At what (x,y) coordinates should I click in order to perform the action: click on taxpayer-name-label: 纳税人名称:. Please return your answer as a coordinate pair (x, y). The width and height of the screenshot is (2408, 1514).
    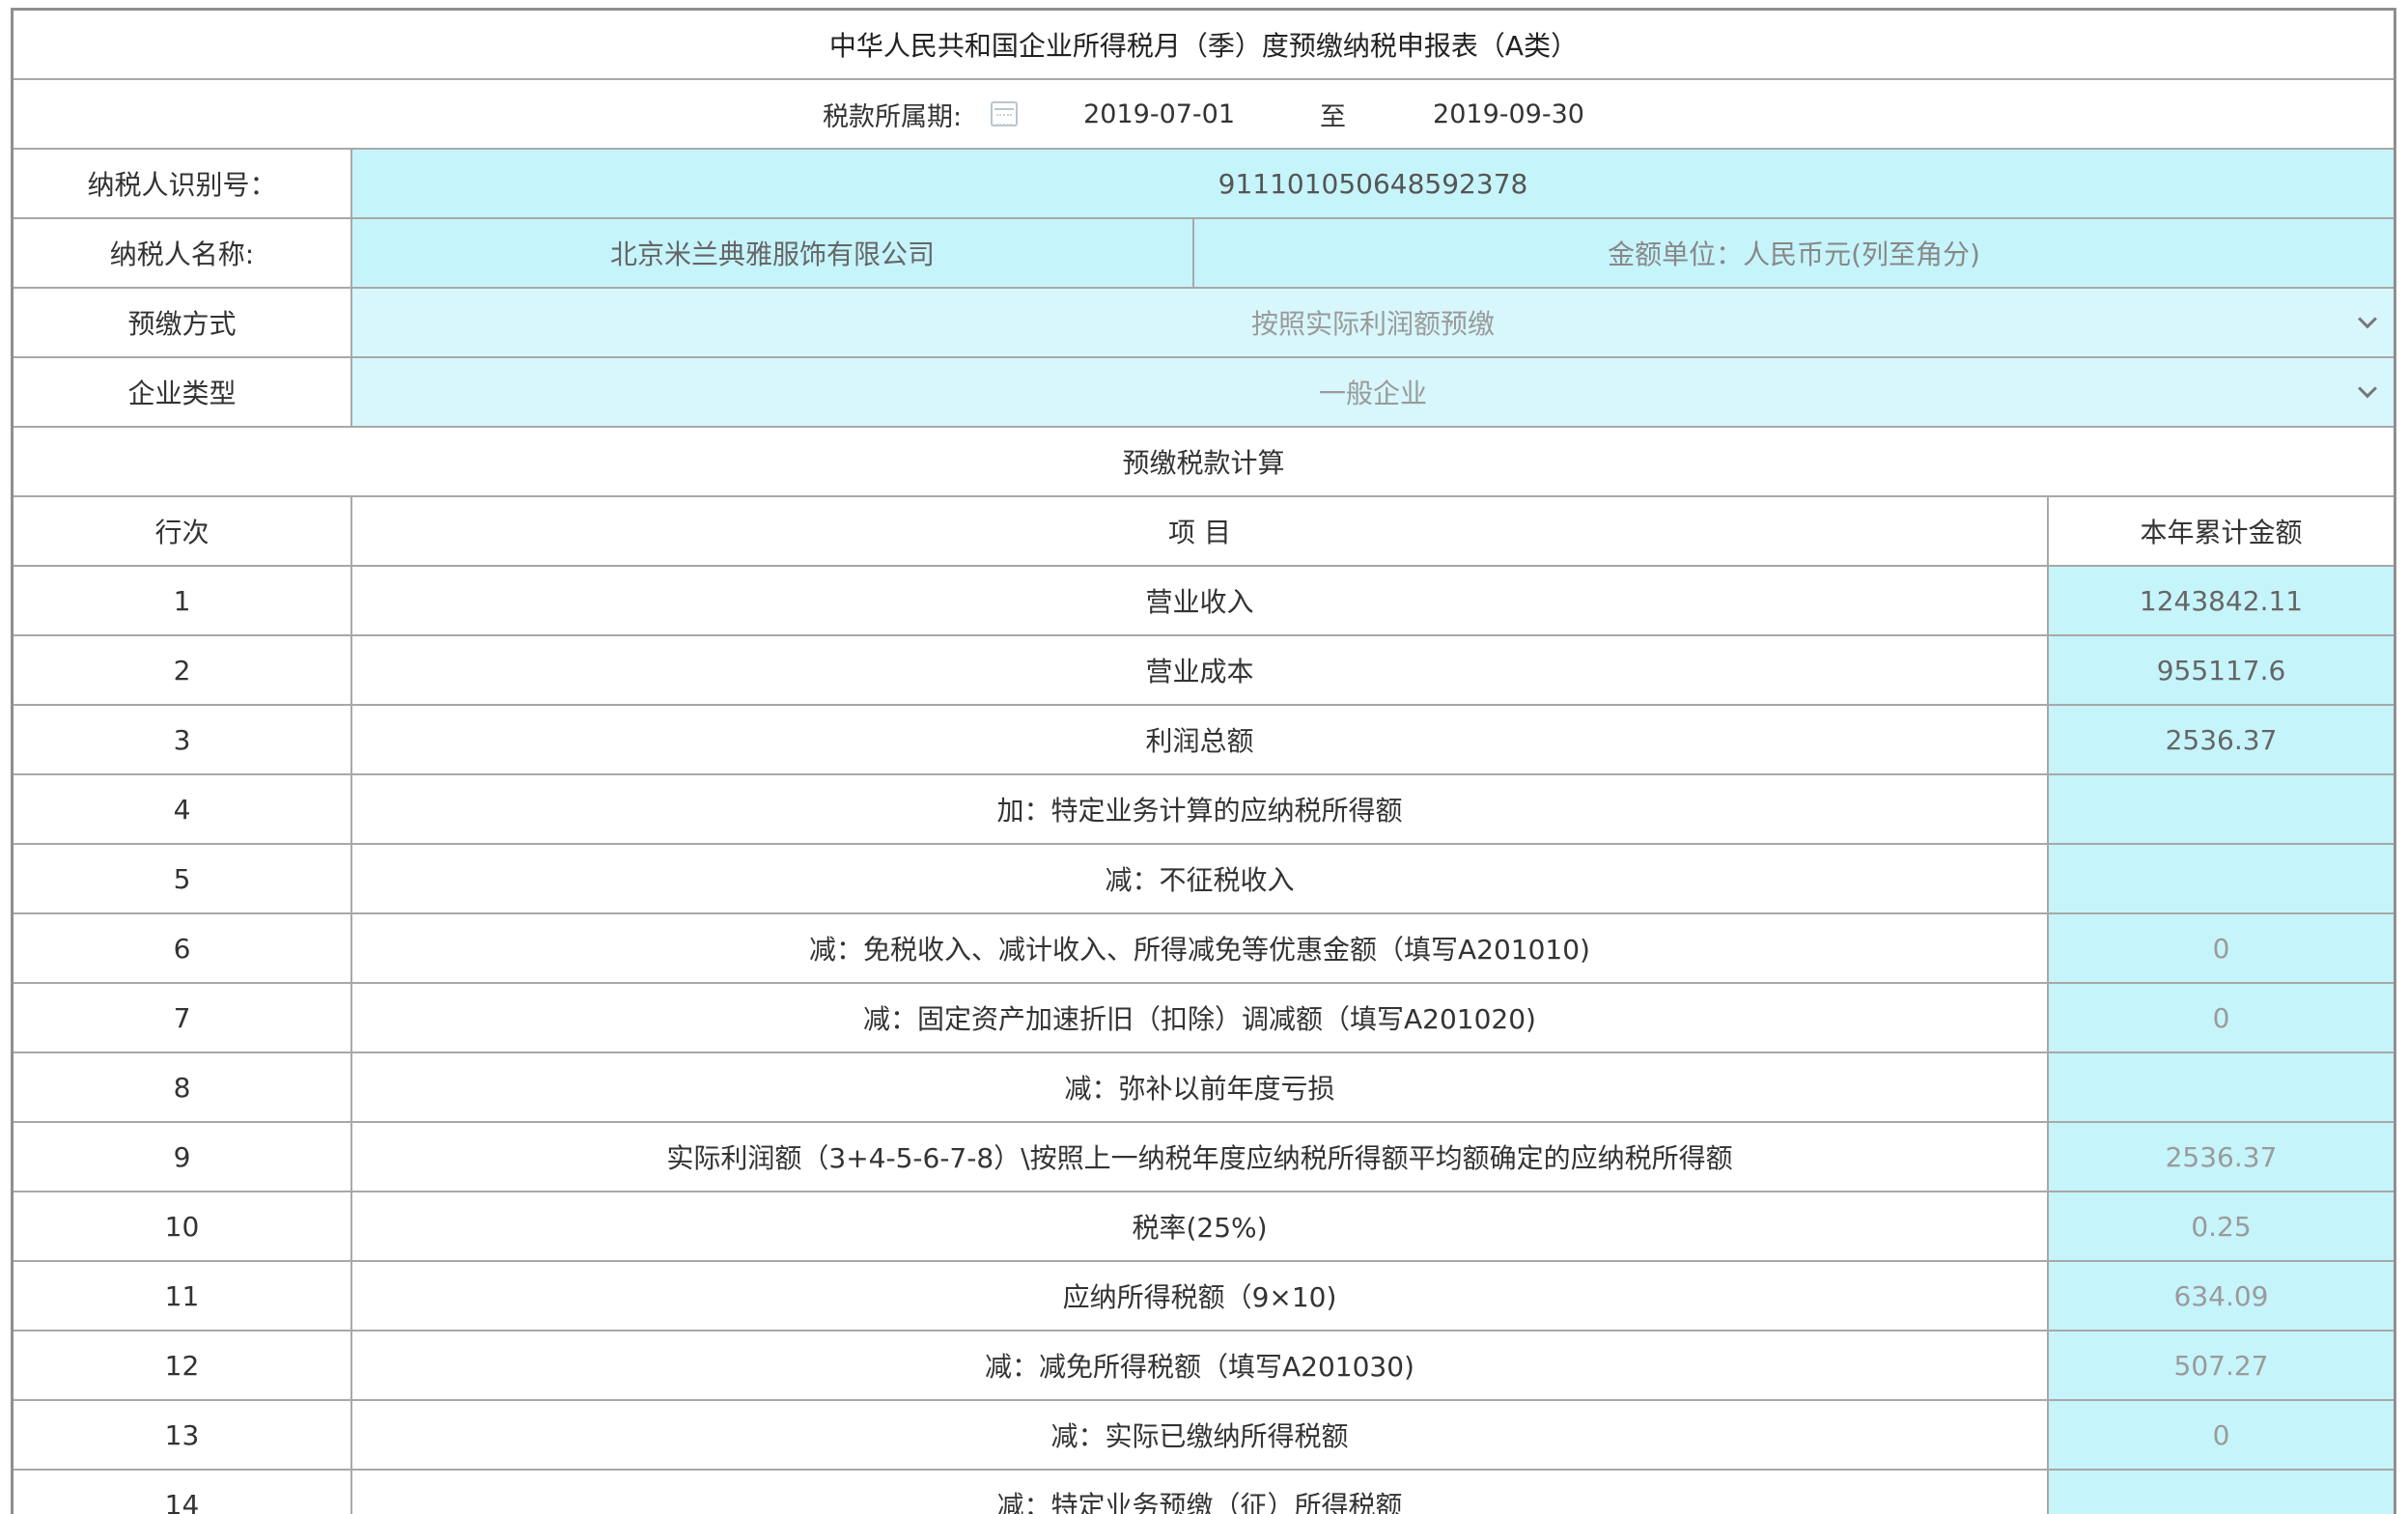
    Looking at the image, I should click on (183, 253).